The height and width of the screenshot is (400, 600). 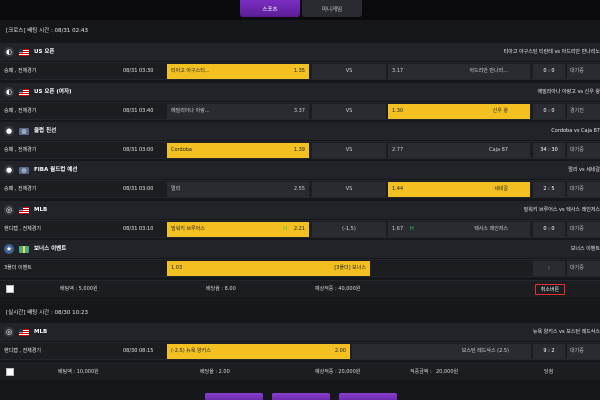 What do you see at coordinates (300, 92) in the screenshot?
I see `league-header: ◐ US 오픈 (여자) 에밀리아나 아랑고 vs 신우 왕` at bounding box center [300, 92].